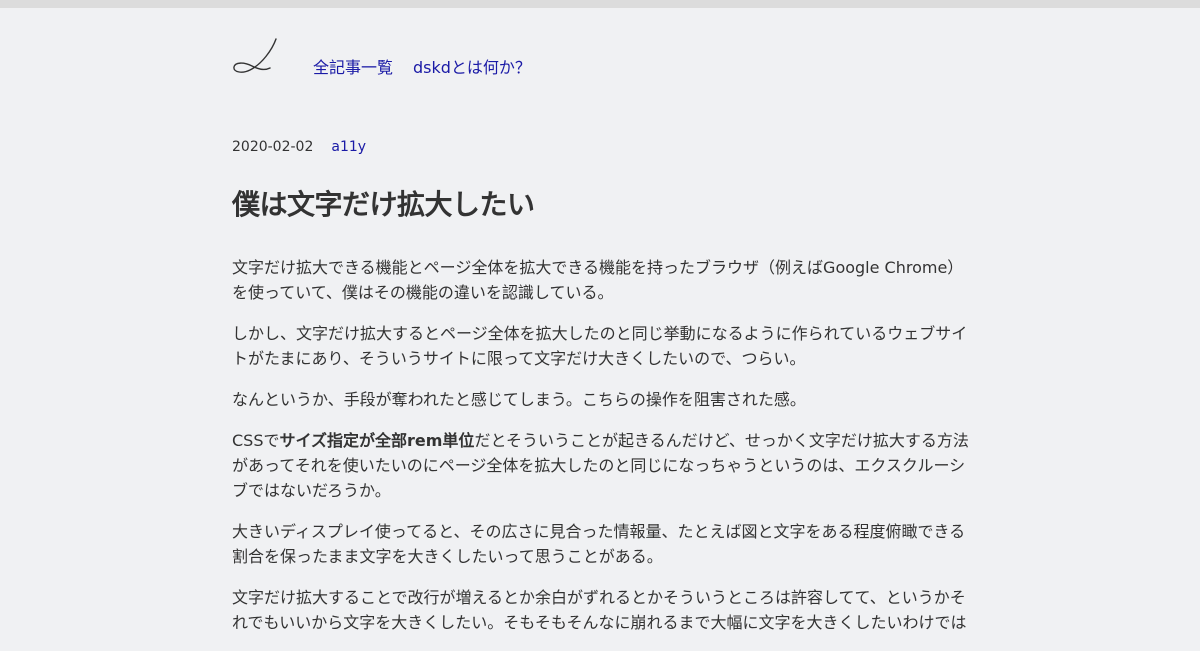  Describe the element at coordinates (519, 399) in the screenshot. I see `paragraph-3: なんというか、手段が奪われたと感じてしまう。こちらの操作を阻害された感。` at that location.